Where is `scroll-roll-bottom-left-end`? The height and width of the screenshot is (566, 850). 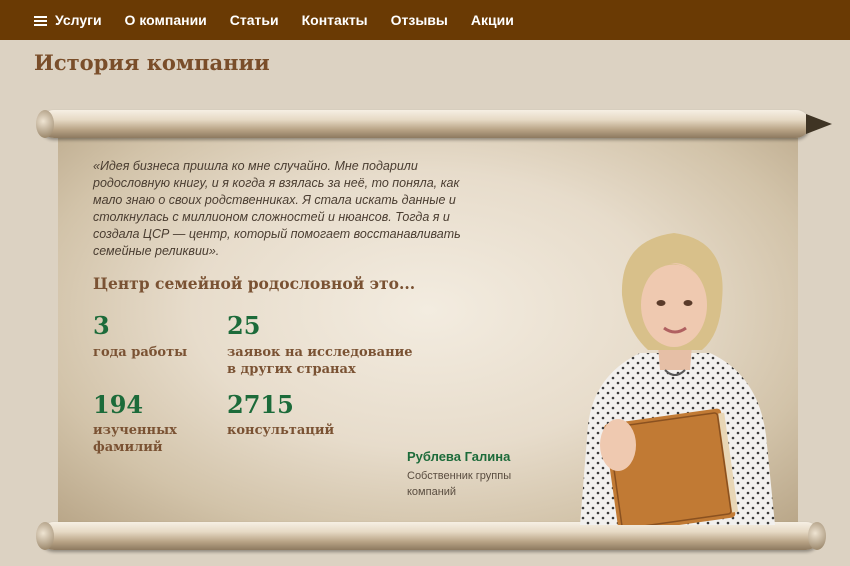 scroll-roll-bottom-left-end is located at coordinates (45, 536).